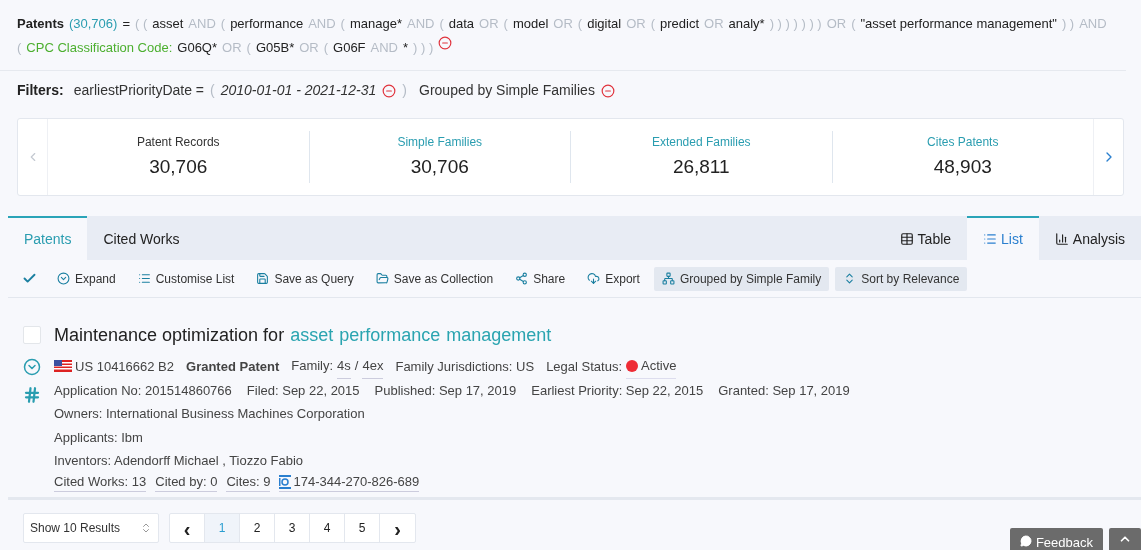 The image size is (1141, 550). I want to click on legal-status: Active, so click(659, 366).